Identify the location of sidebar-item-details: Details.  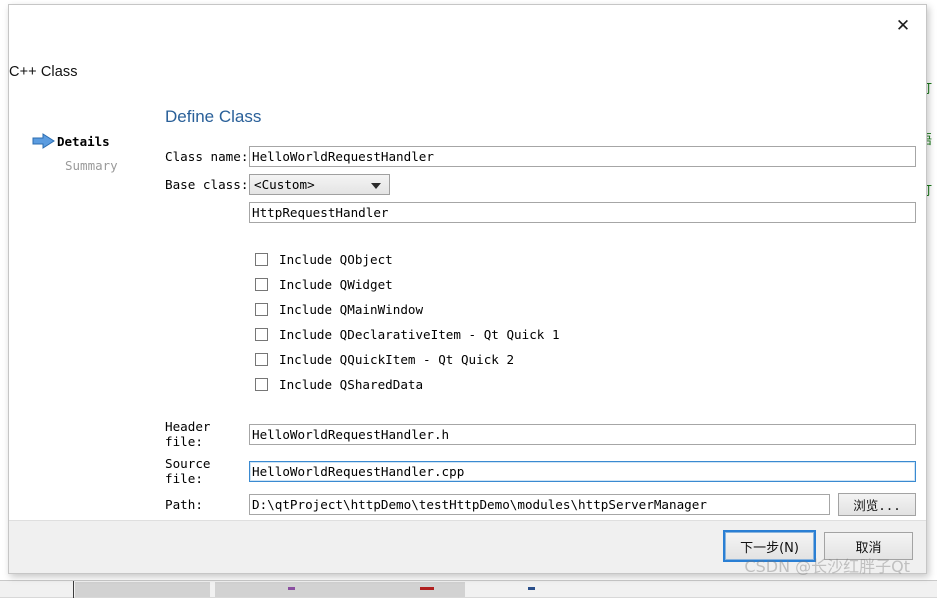
(91, 141).